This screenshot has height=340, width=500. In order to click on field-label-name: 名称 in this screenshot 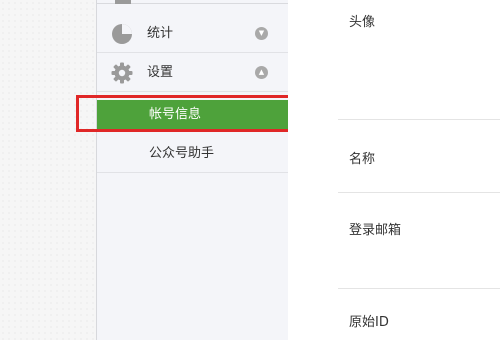, I will do `click(362, 159)`.